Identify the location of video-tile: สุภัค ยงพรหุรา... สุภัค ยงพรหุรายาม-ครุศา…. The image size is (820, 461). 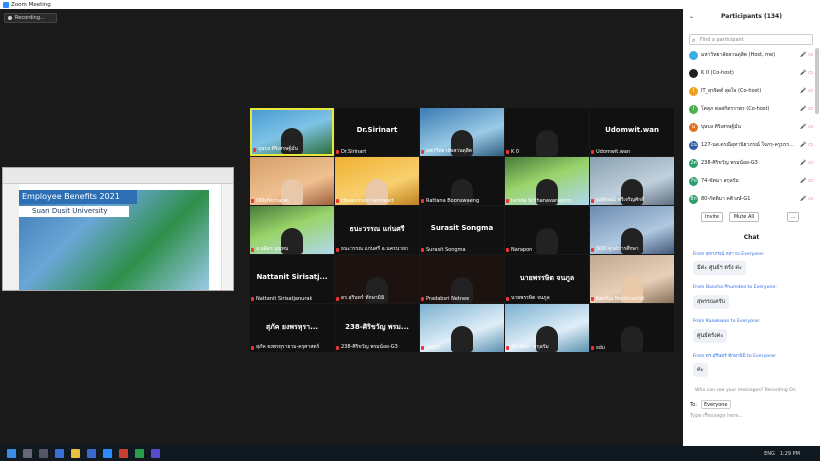
(292, 328).